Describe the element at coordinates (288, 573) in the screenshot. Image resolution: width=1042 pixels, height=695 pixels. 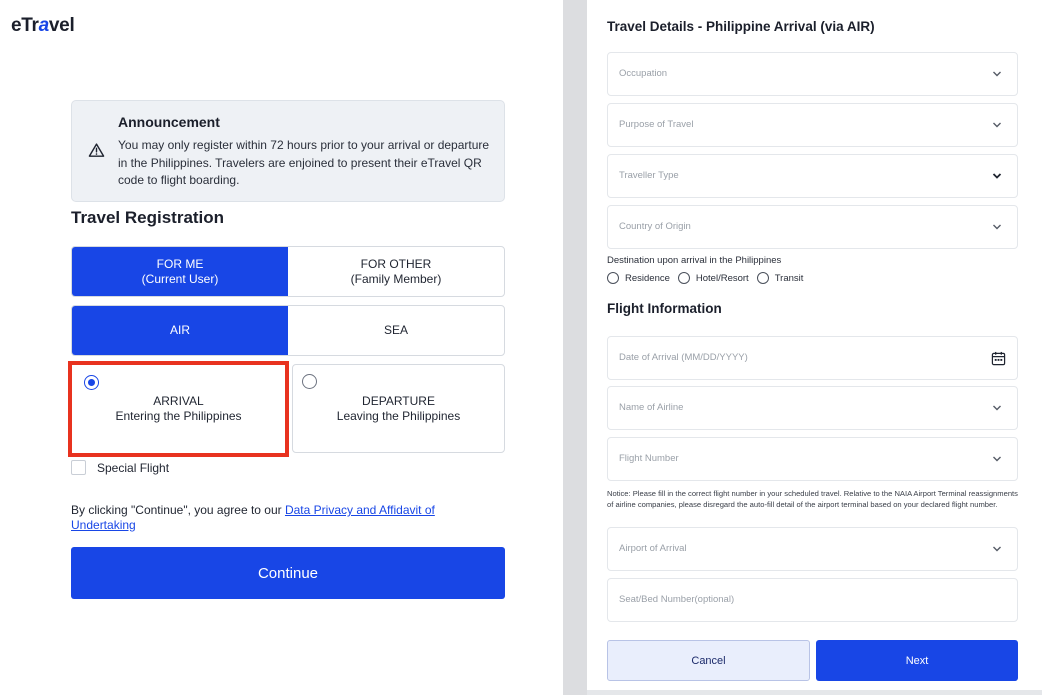
I see `continue-button: Continue` at that location.